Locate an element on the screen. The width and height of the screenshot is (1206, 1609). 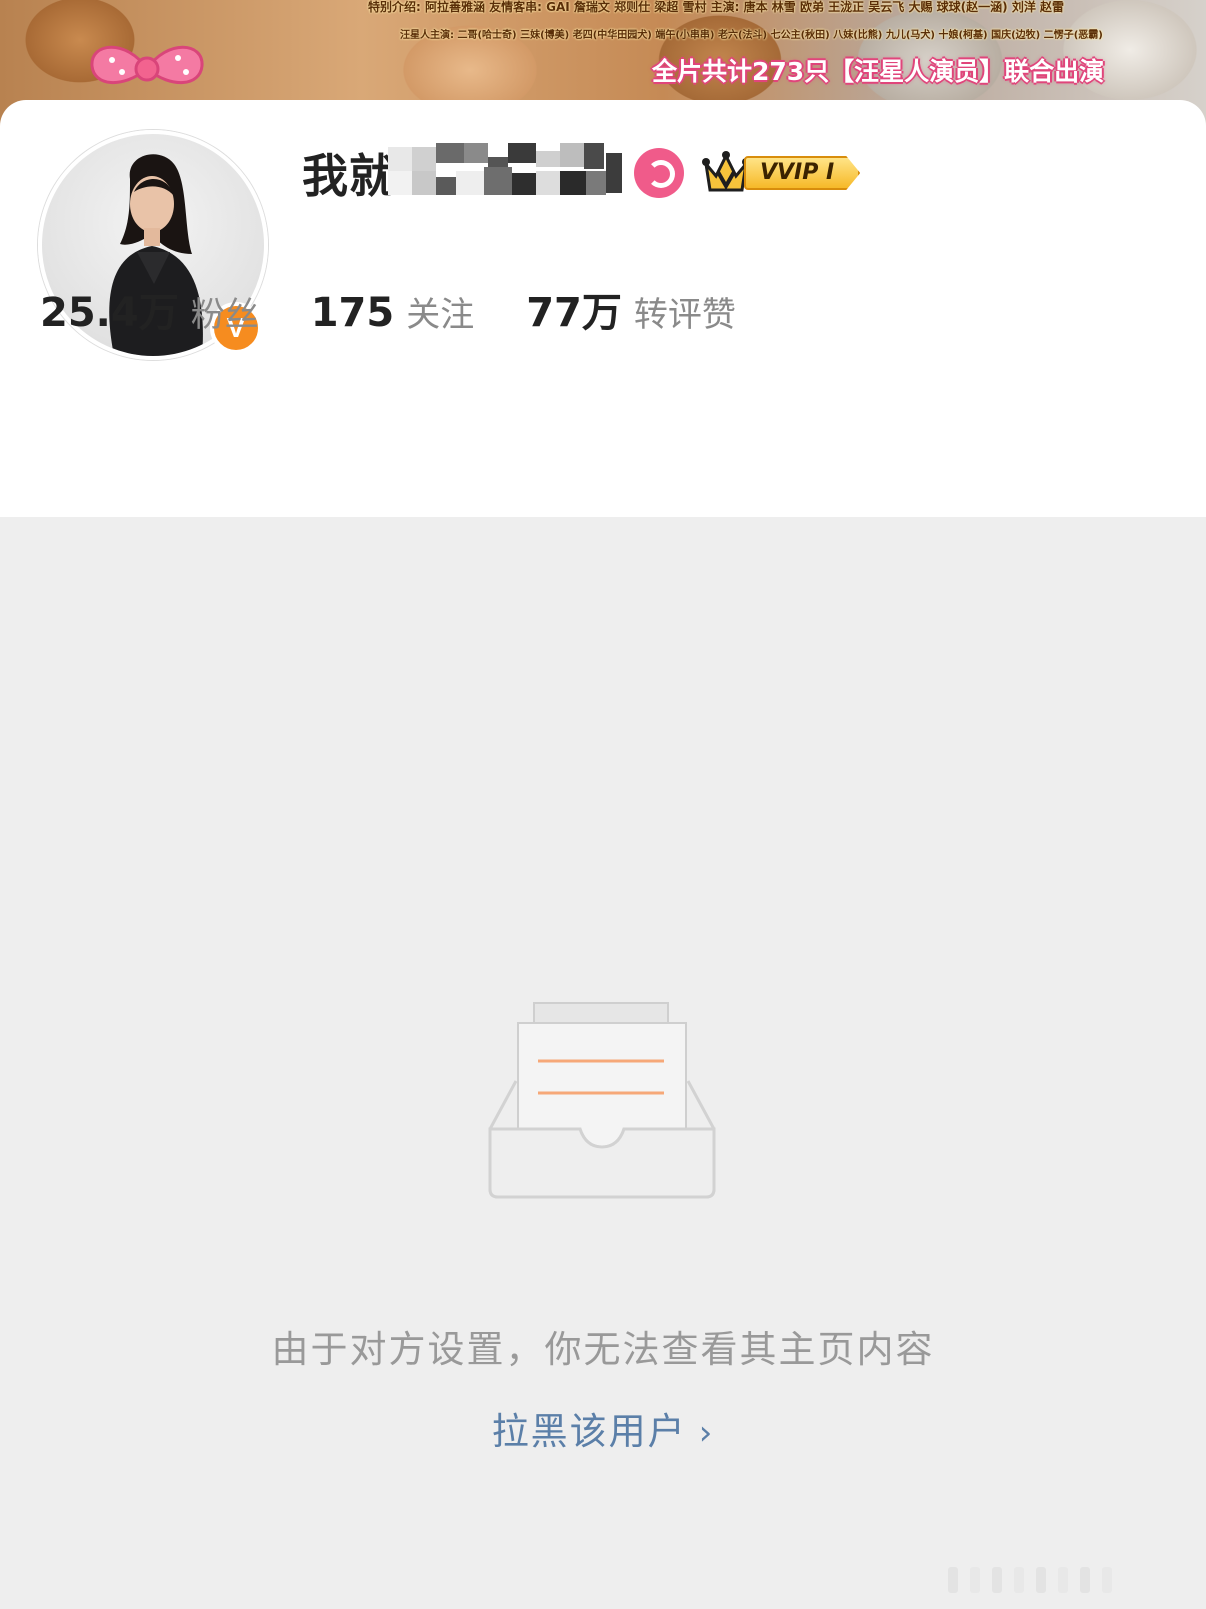
username-mosaic is located at coordinates (508, 173).